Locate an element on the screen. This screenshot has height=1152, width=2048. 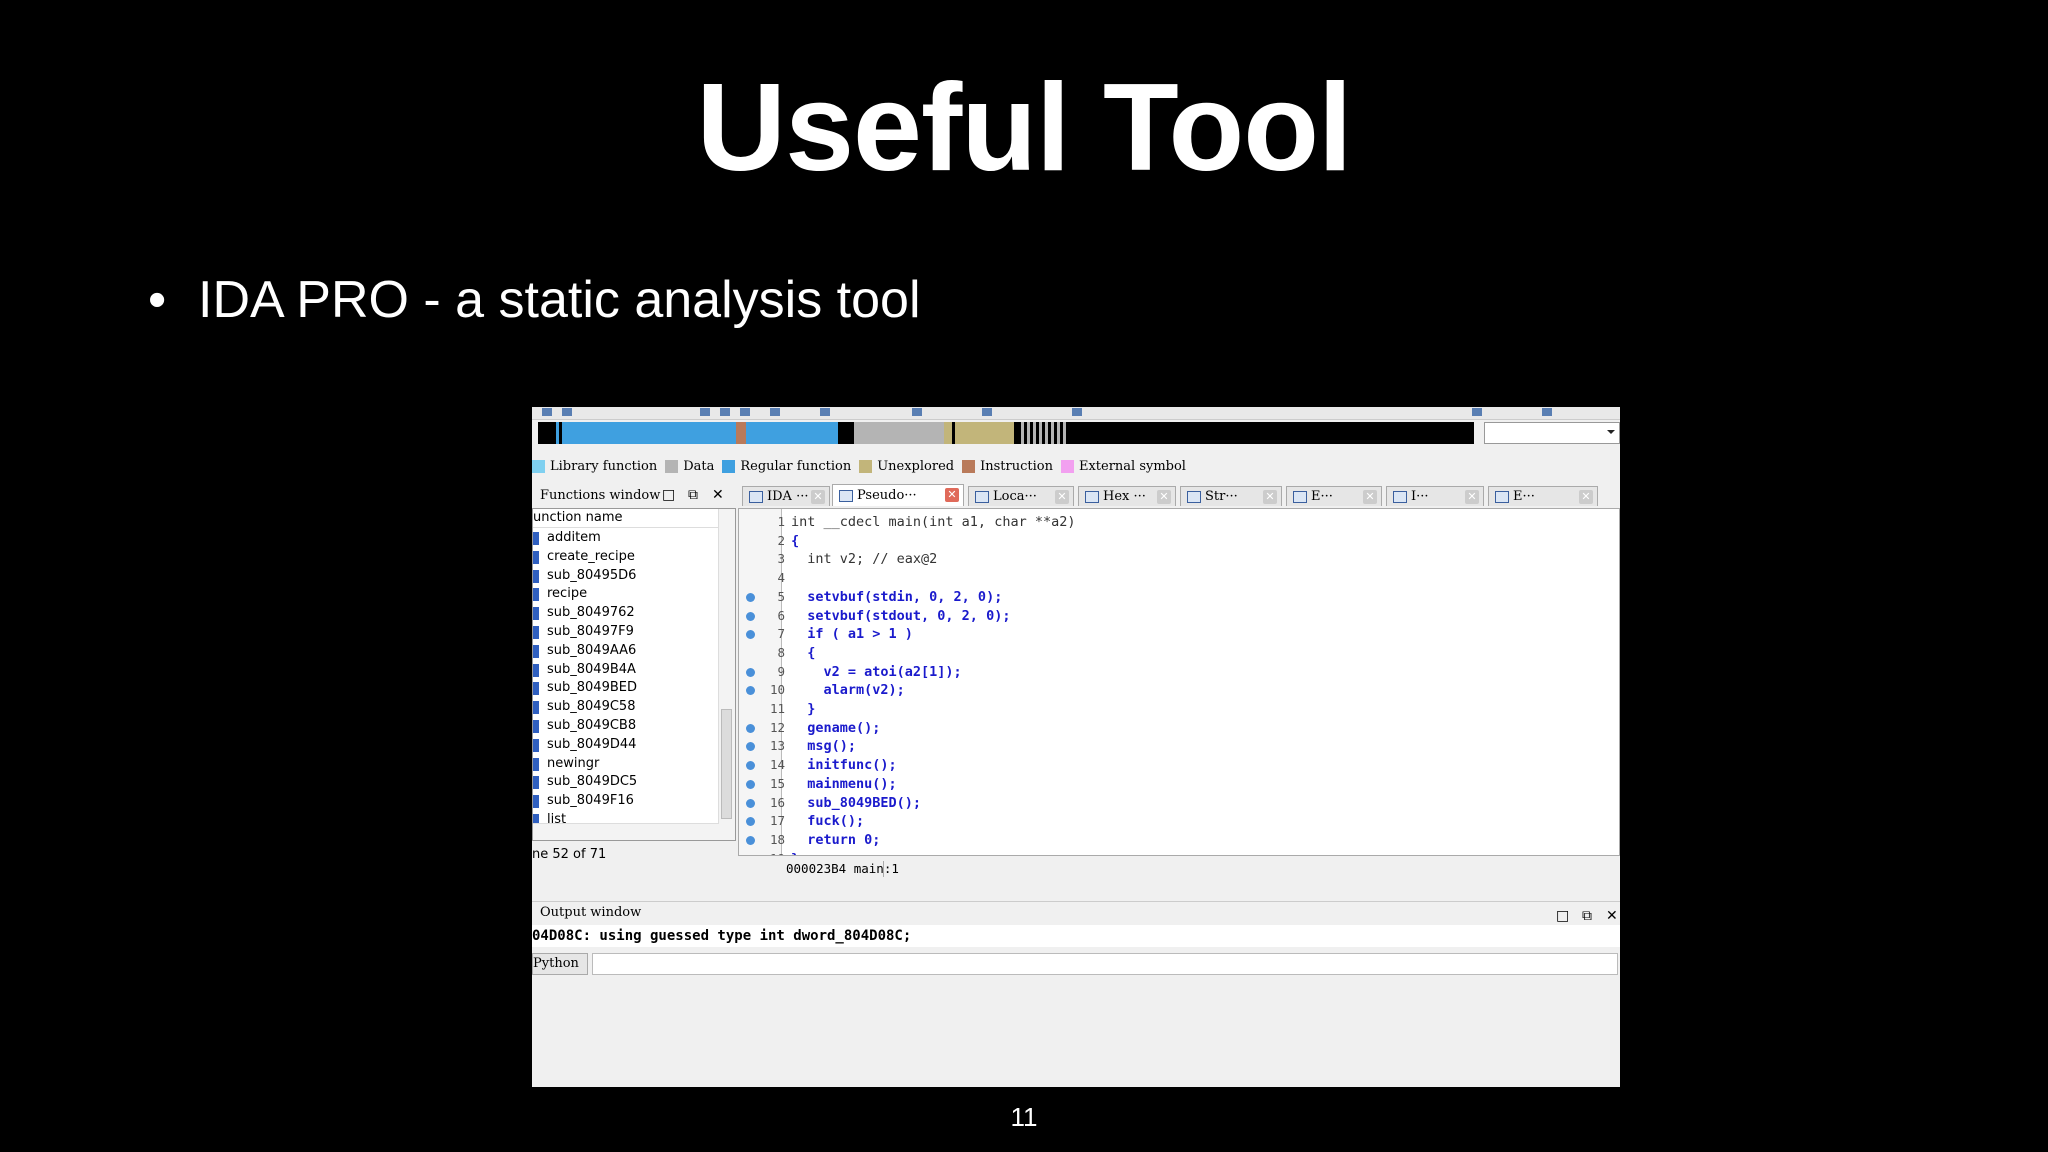
tab-ida-view: IDA ··· ✕ is located at coordinates (786, 496).